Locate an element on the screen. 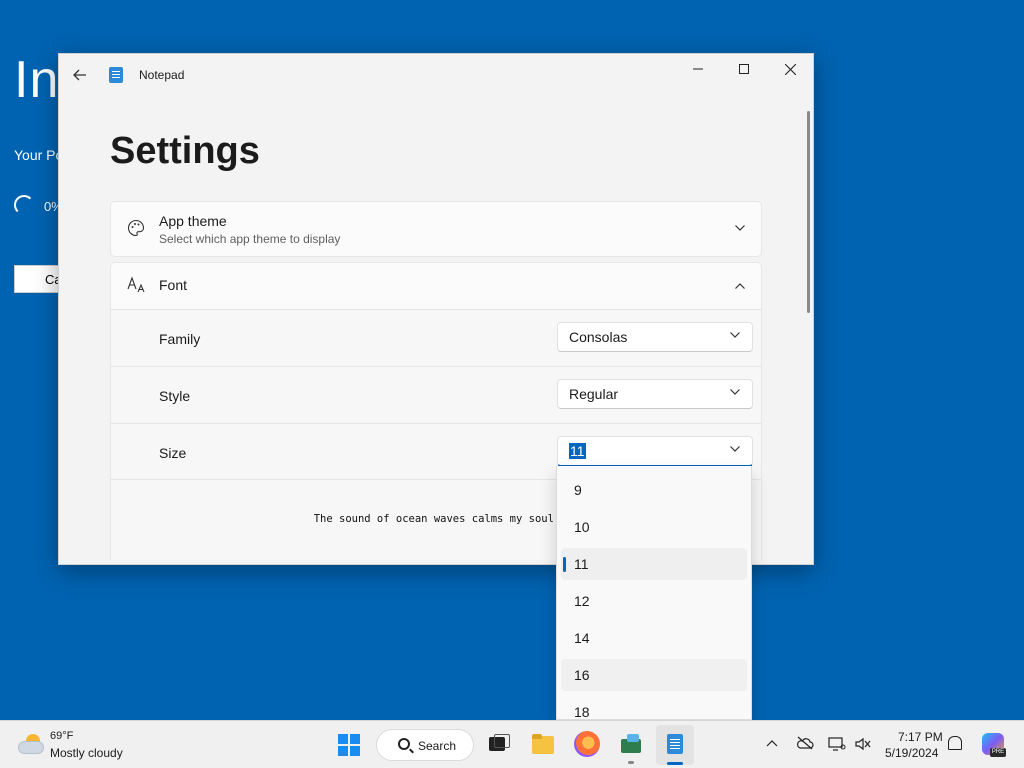 The image size is (1024, 768). app-title: Notepad is located at coordinates (162, 75).